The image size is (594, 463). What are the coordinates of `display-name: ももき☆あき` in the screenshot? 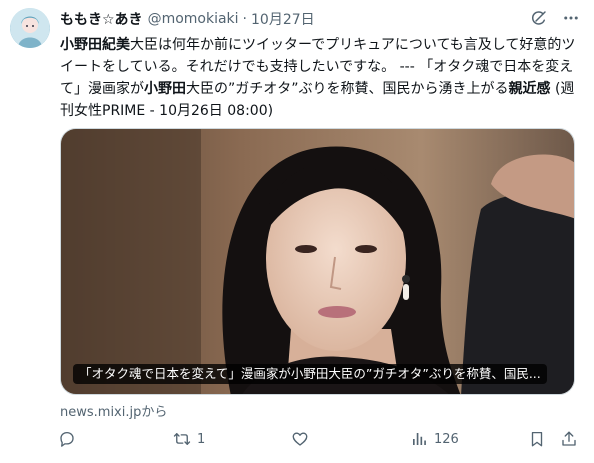 It's located at (101, 19).